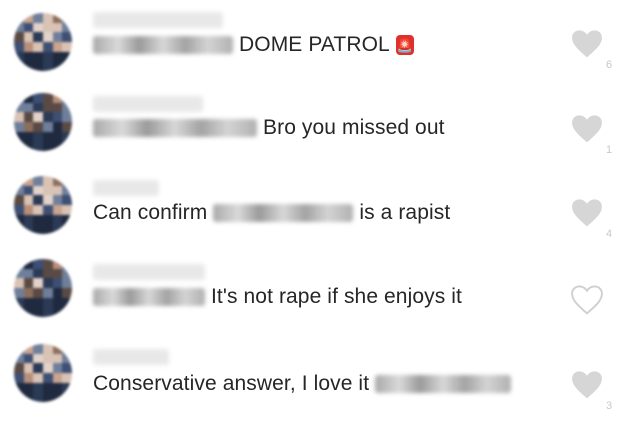 Image resolution: width=634 pixels, height=422 pixels. What do you see at coordinates (609, 150) in the screenshot?
I see `like-count: 1` at bounding box center [609, 150].